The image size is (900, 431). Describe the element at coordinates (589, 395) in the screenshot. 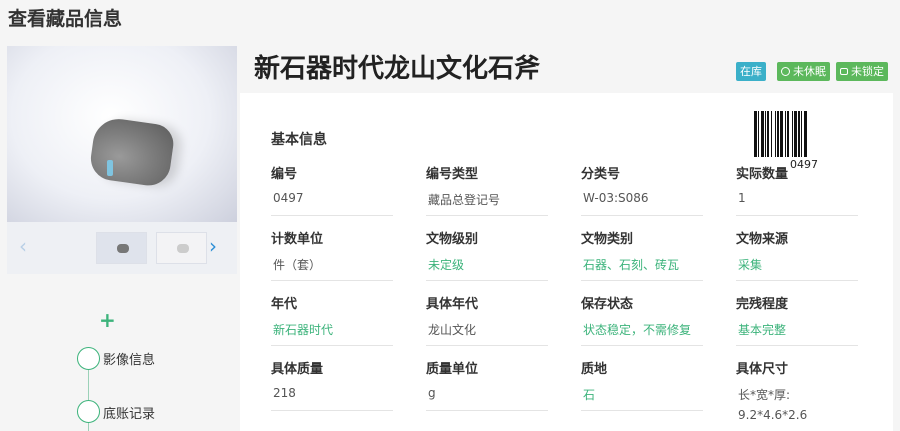

I see `field-value: 石` at that location.